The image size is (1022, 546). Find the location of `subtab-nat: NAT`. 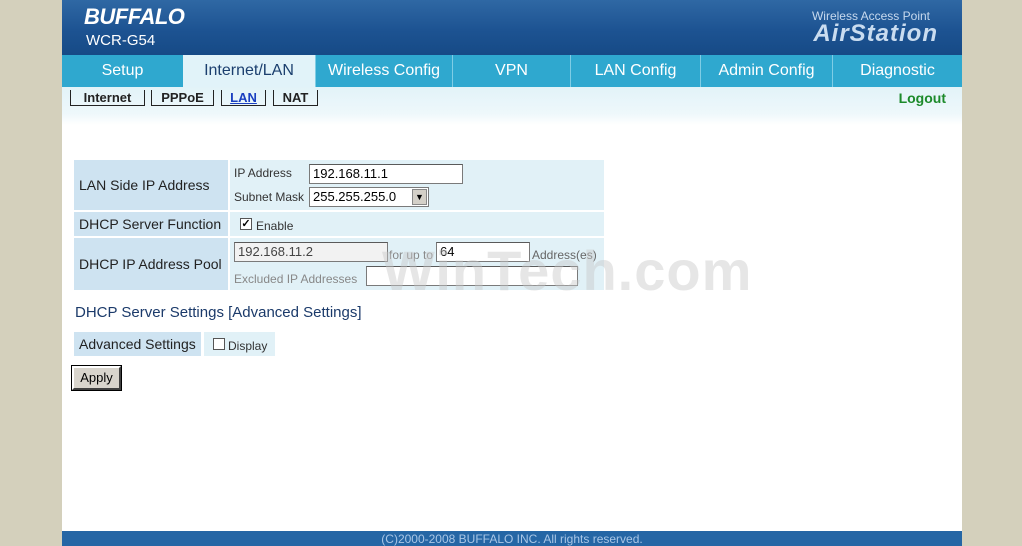

subtab-nat: NAT is located at coordinates (295, 98).